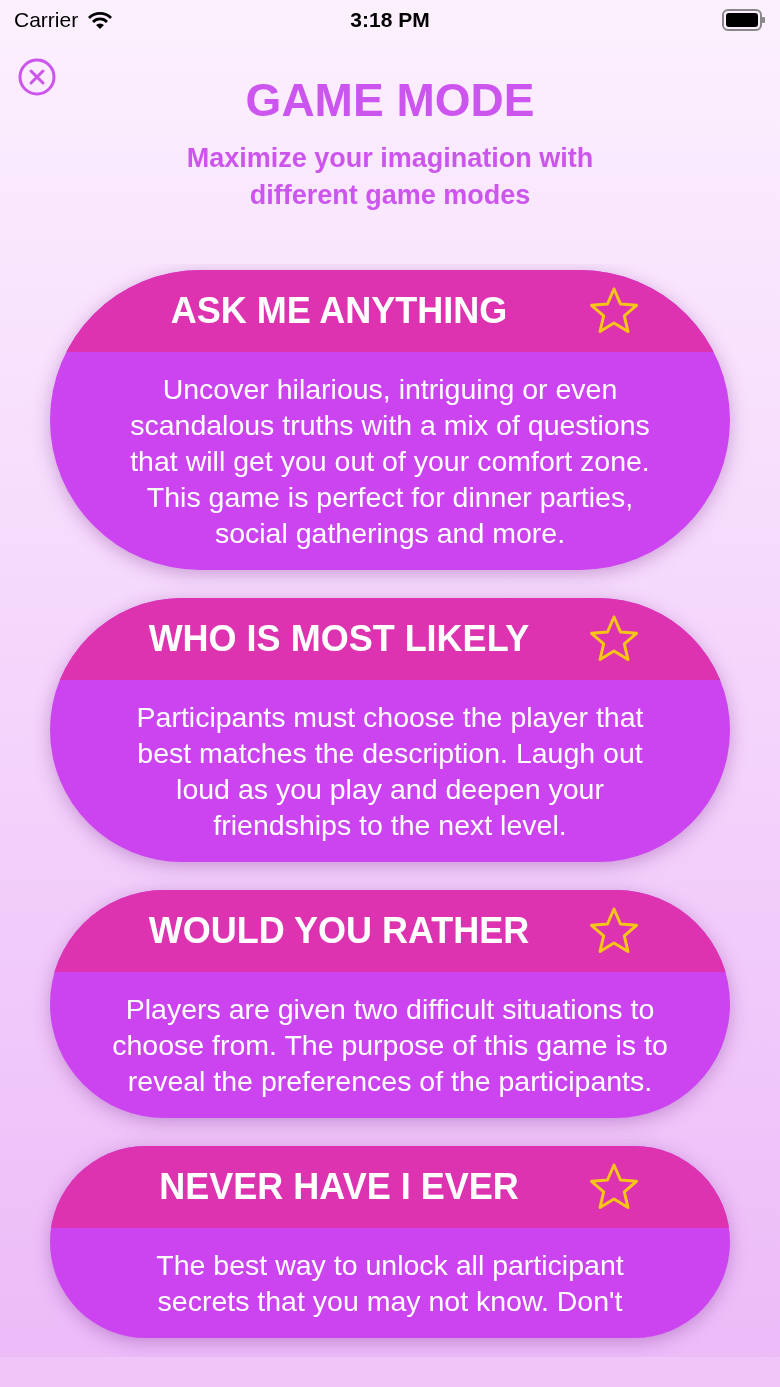  I want to click on game-mode-card: NEVER HAVE I EVER The best way to unlock all participant secrets that you may not know. Don't, so click(390, 1242).